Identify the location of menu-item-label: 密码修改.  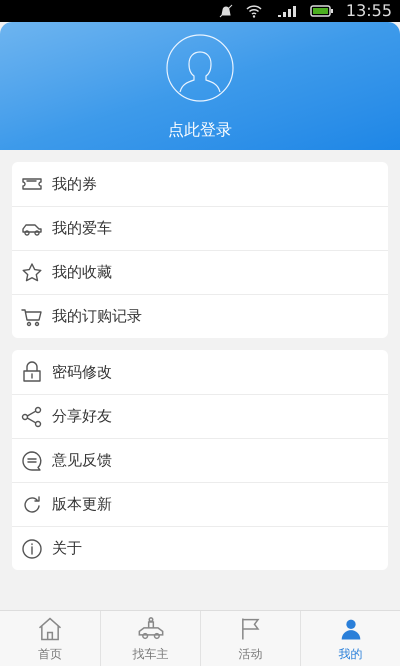
(82, 372).